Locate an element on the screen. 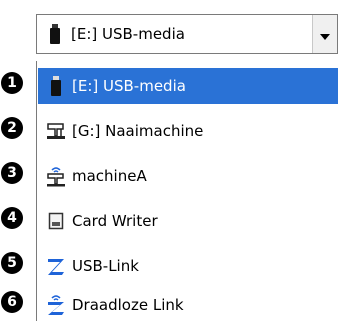 The width and height of the screenshot is (341, 323). drive-select: [E:] USB-media is located at coordinates (187, 34).